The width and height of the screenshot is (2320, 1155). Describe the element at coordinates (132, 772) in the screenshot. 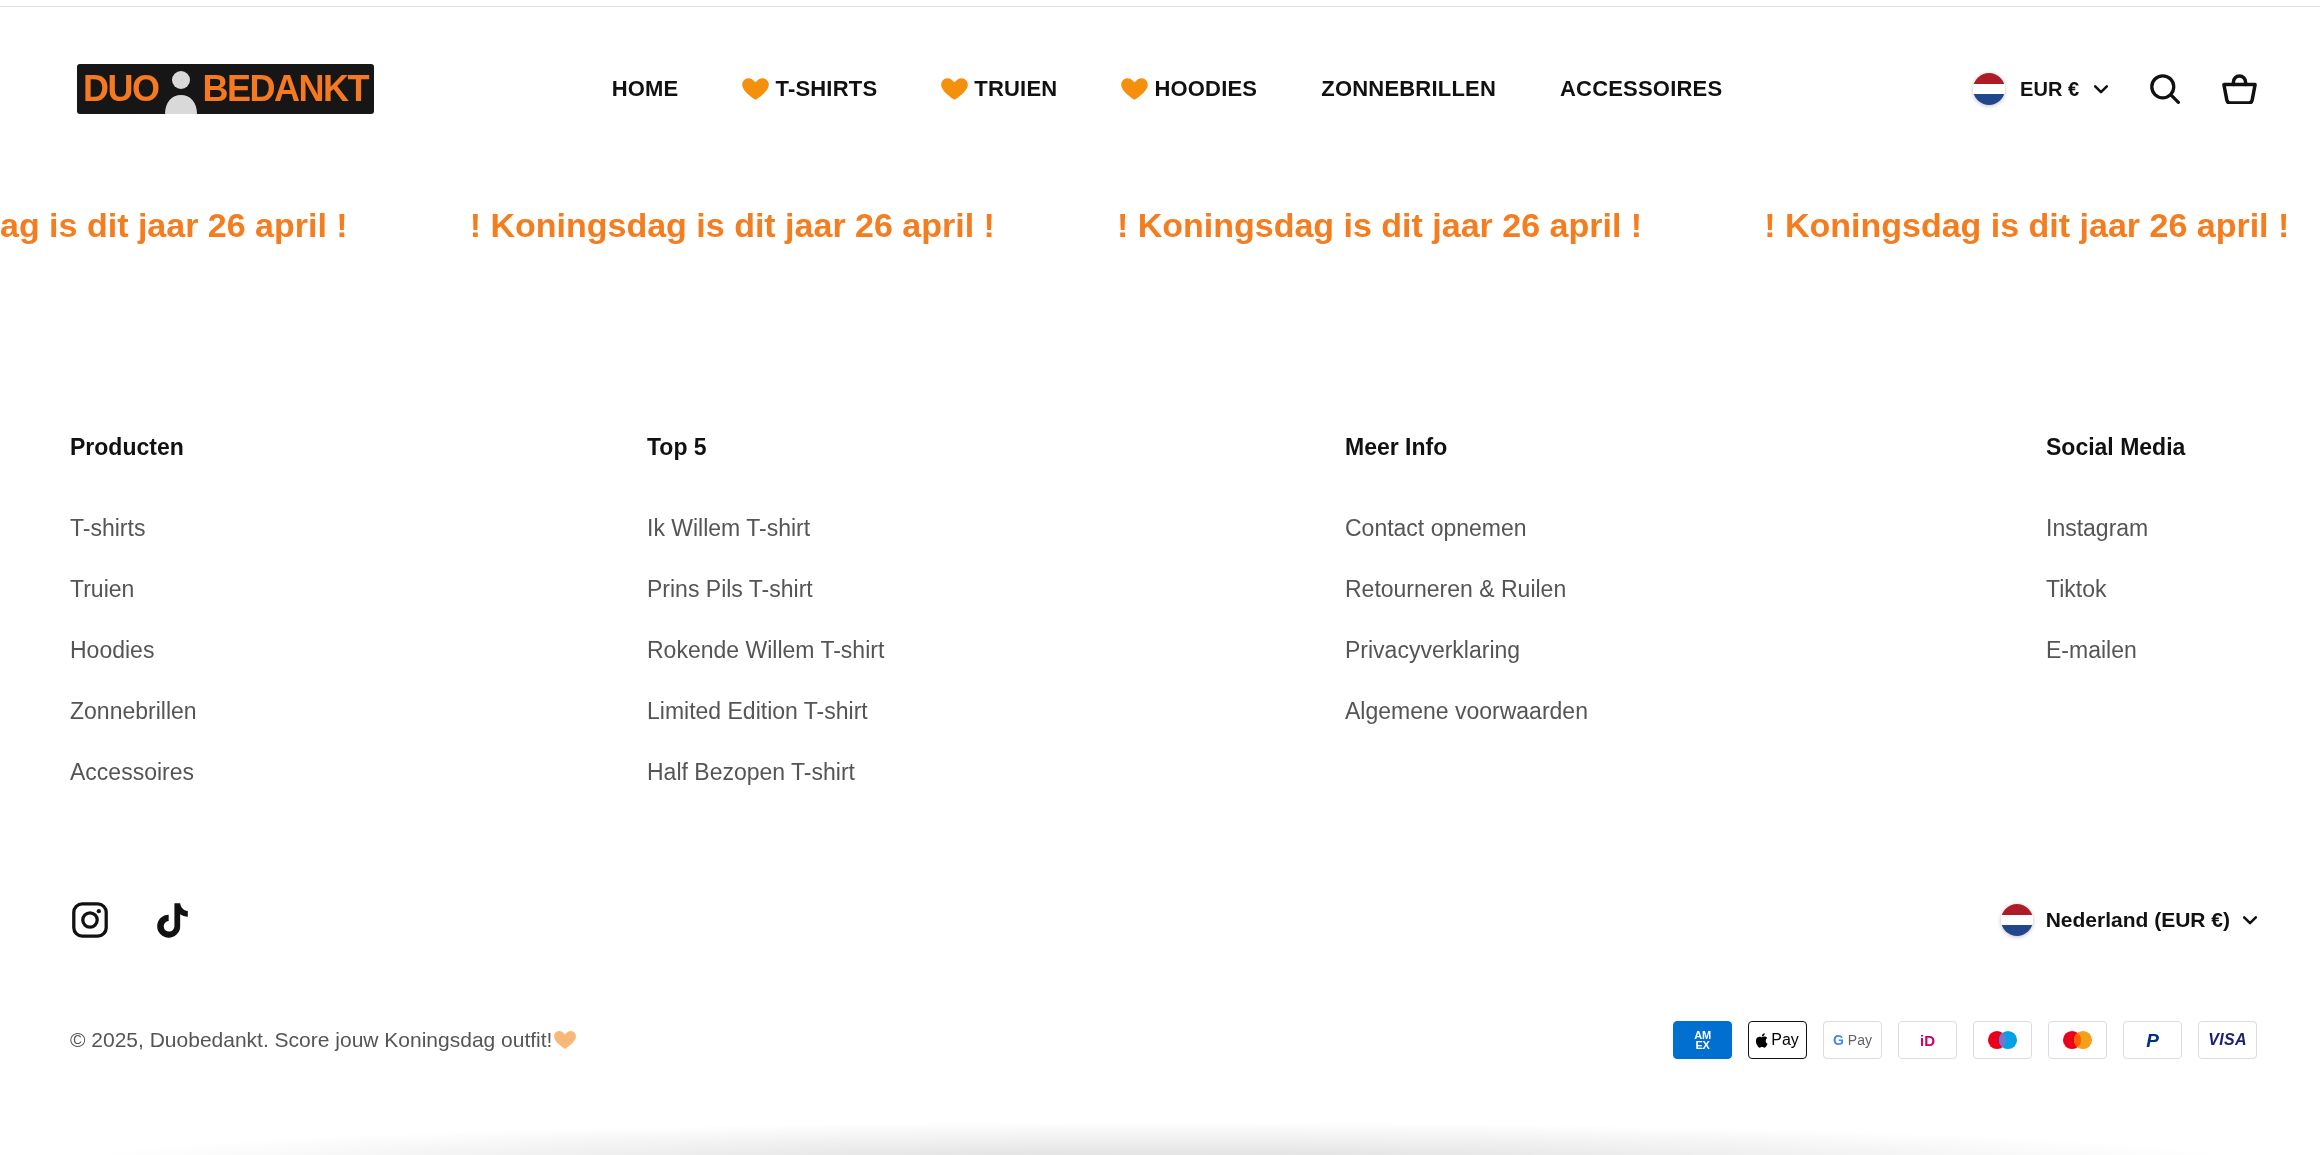

I see `footer-link: Accessoires` at that location.